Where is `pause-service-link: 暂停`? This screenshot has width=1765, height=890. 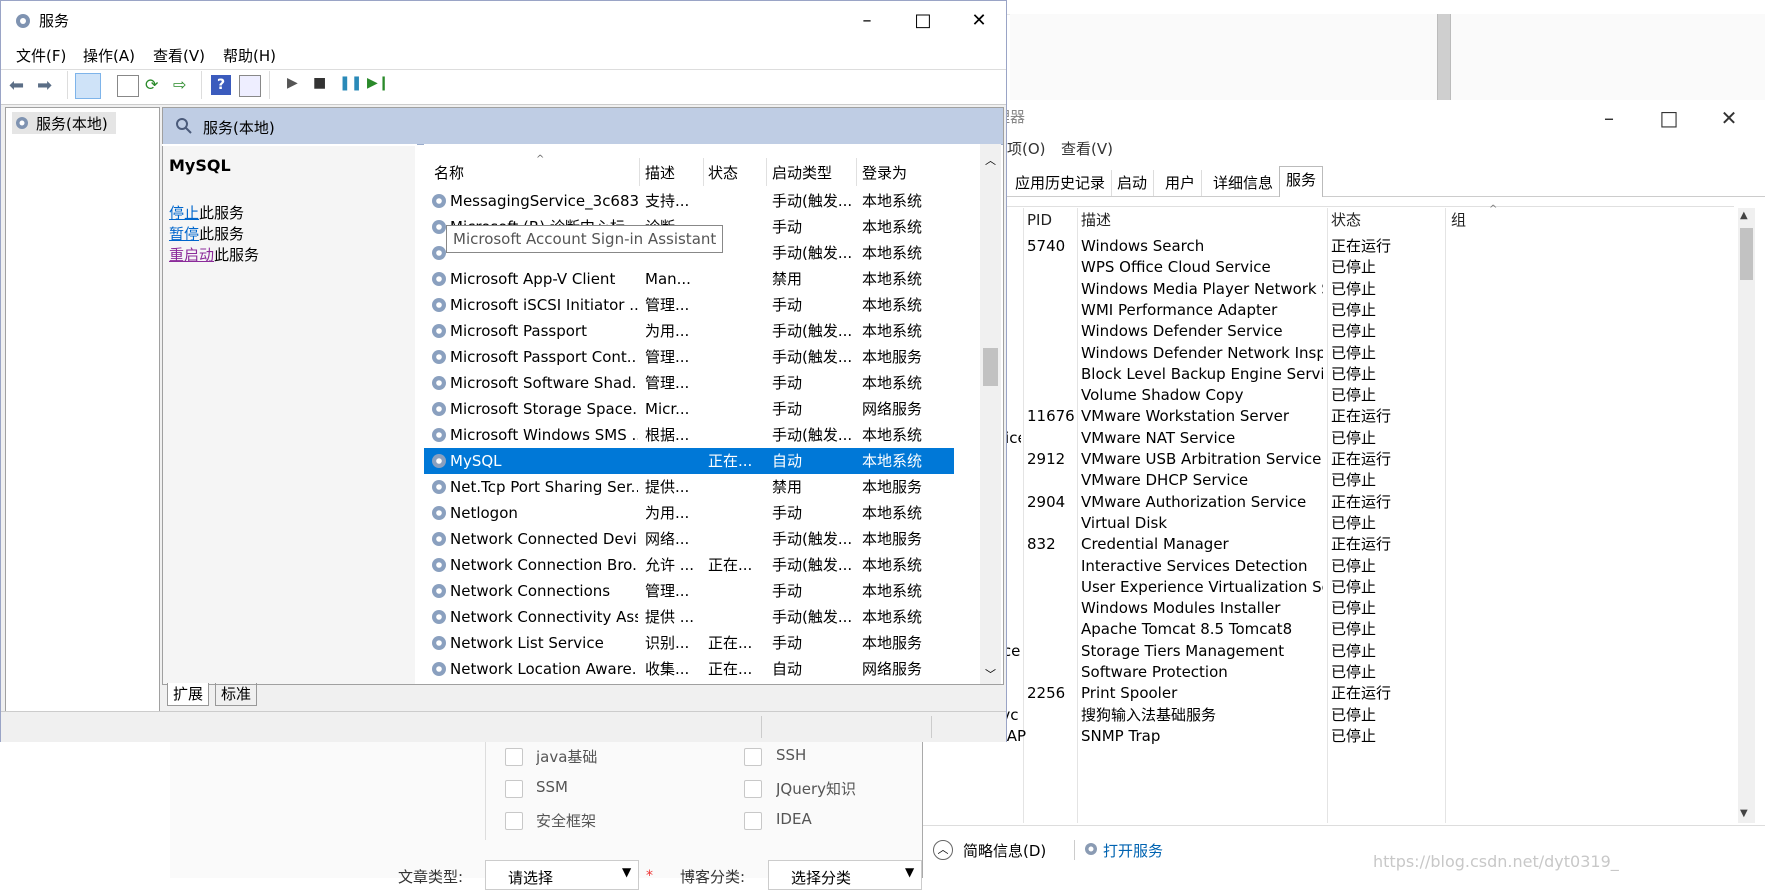 pause-service-link: 暂停 is located at coordinates (184, 234).